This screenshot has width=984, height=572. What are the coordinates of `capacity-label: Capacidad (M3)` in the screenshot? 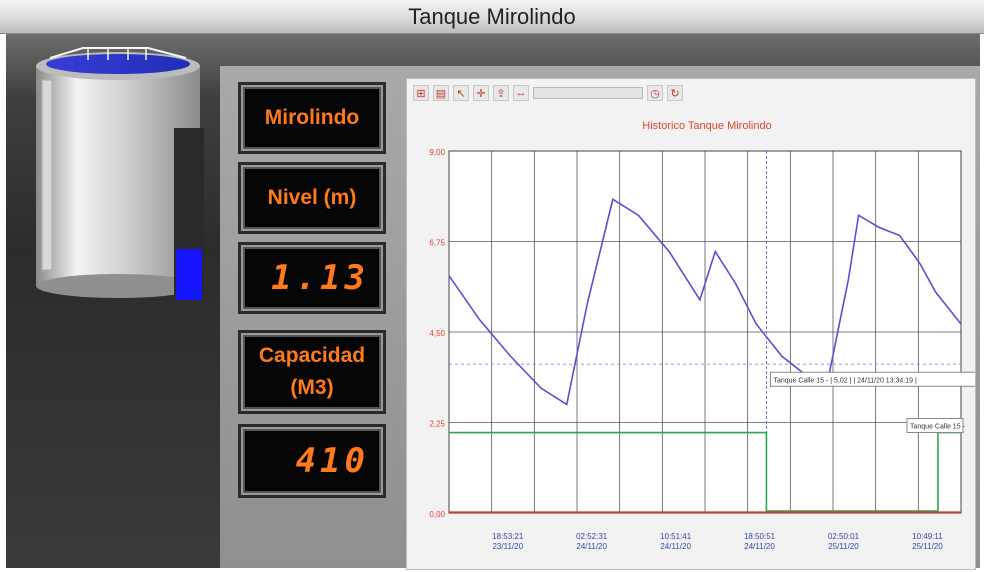 It's located at (312, 372).